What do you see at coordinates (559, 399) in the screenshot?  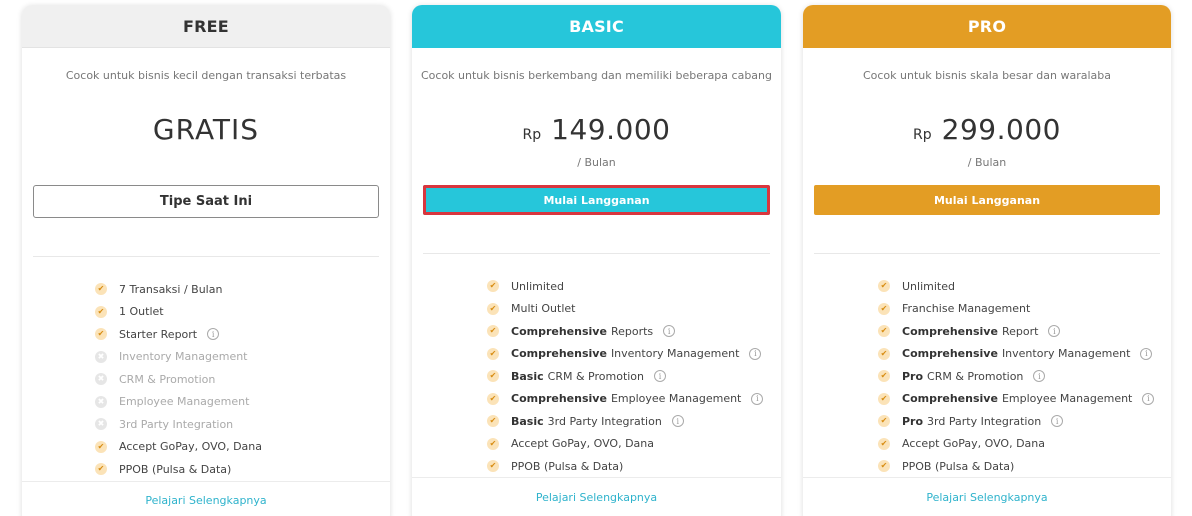 I see `feature-tier: Comprehensive` at bounding box center [559, 399].